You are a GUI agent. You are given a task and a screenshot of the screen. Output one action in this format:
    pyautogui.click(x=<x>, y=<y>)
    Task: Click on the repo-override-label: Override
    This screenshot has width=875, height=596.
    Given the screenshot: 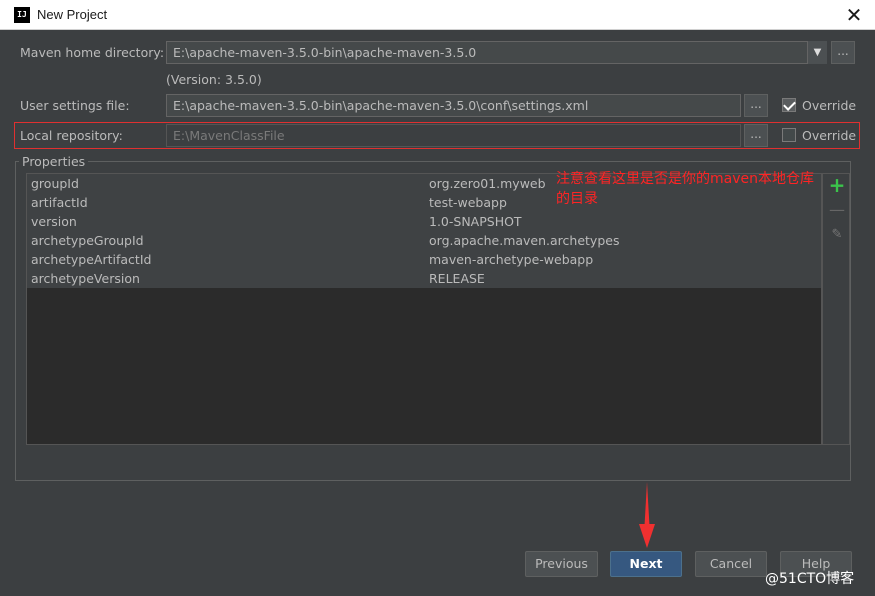 What is the action you would take?
    pyautogui.click(x=829, y=135)
    